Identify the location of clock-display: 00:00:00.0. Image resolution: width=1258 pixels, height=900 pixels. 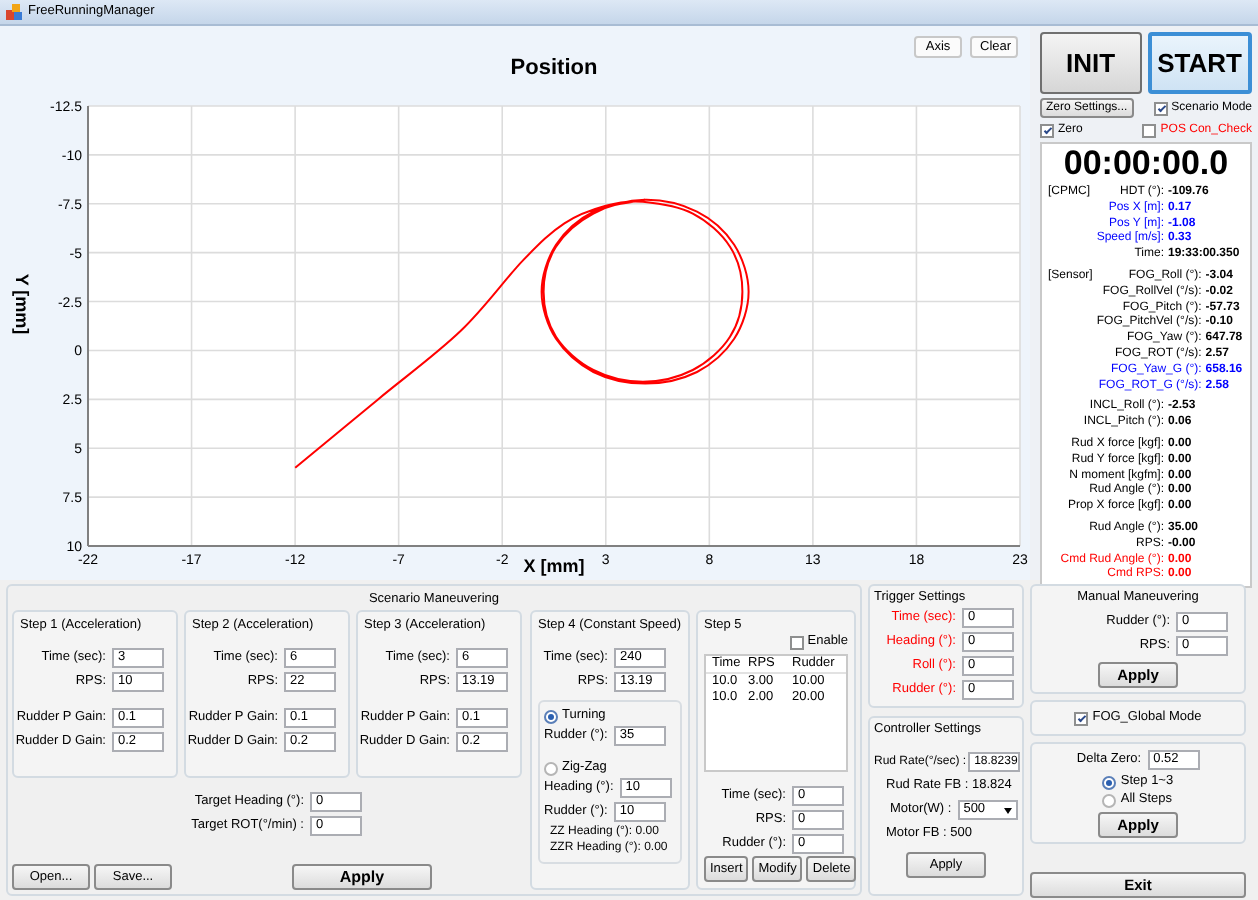
(1146, 163).